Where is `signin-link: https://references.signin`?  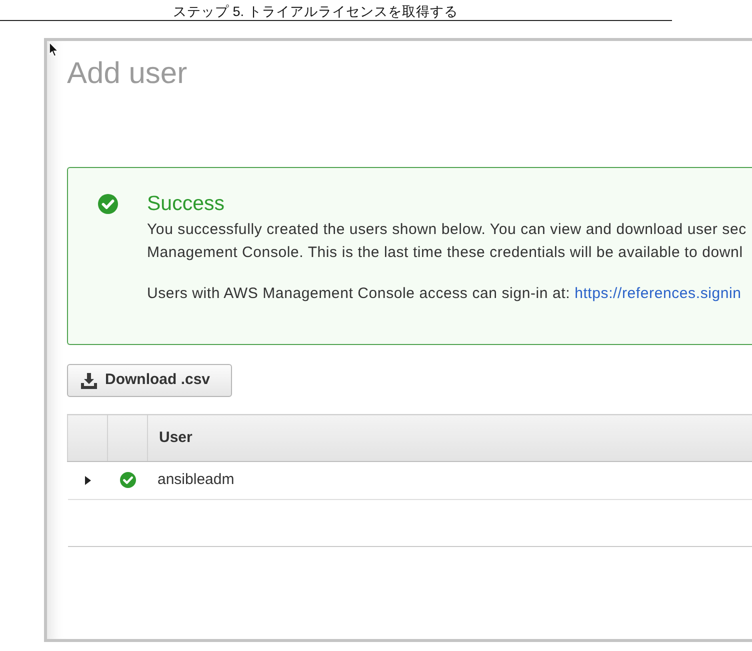
signin-link: https://references.signin is located at coordinates (658, 293).